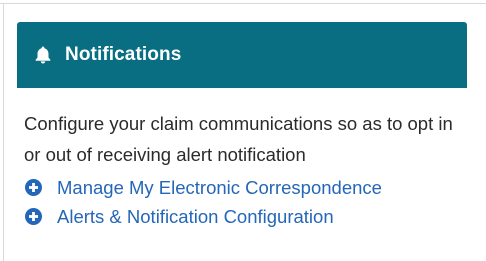 This screenshot has width=486, height=261. I want to click on panel-title: Notifications, so click(123, 54).